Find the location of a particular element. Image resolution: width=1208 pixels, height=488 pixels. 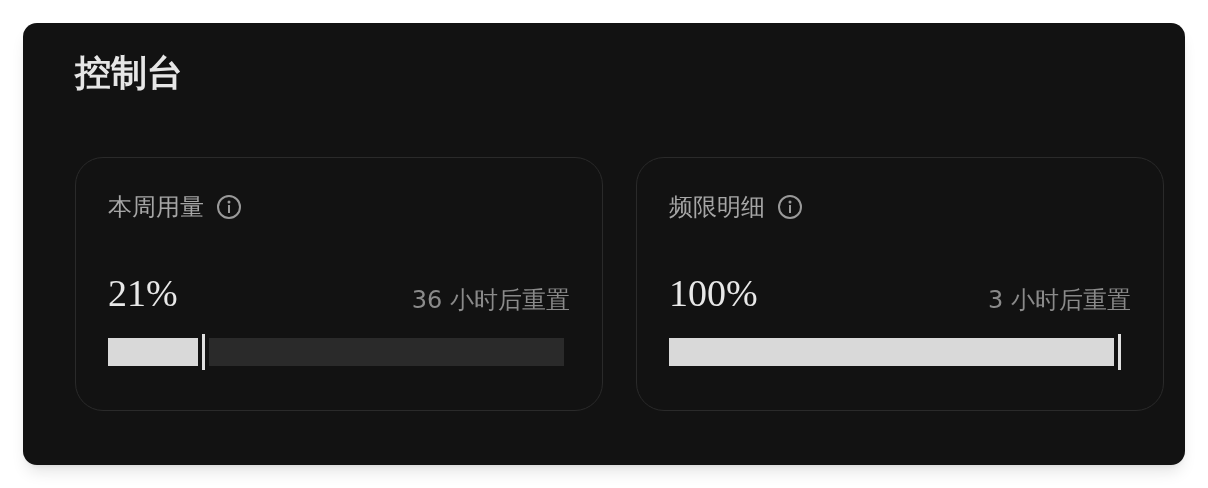

percent-value: 21% is located at coordinates (143, 293).